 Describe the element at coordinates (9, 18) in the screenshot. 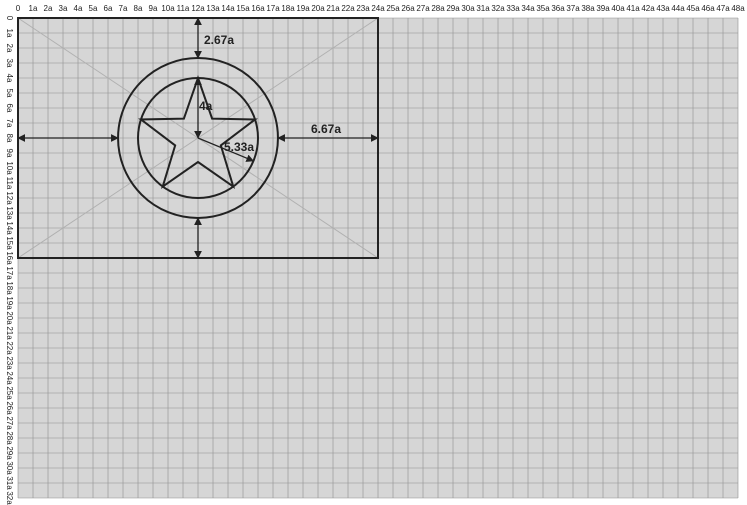

I see `left-tick-label: 0` at that location.